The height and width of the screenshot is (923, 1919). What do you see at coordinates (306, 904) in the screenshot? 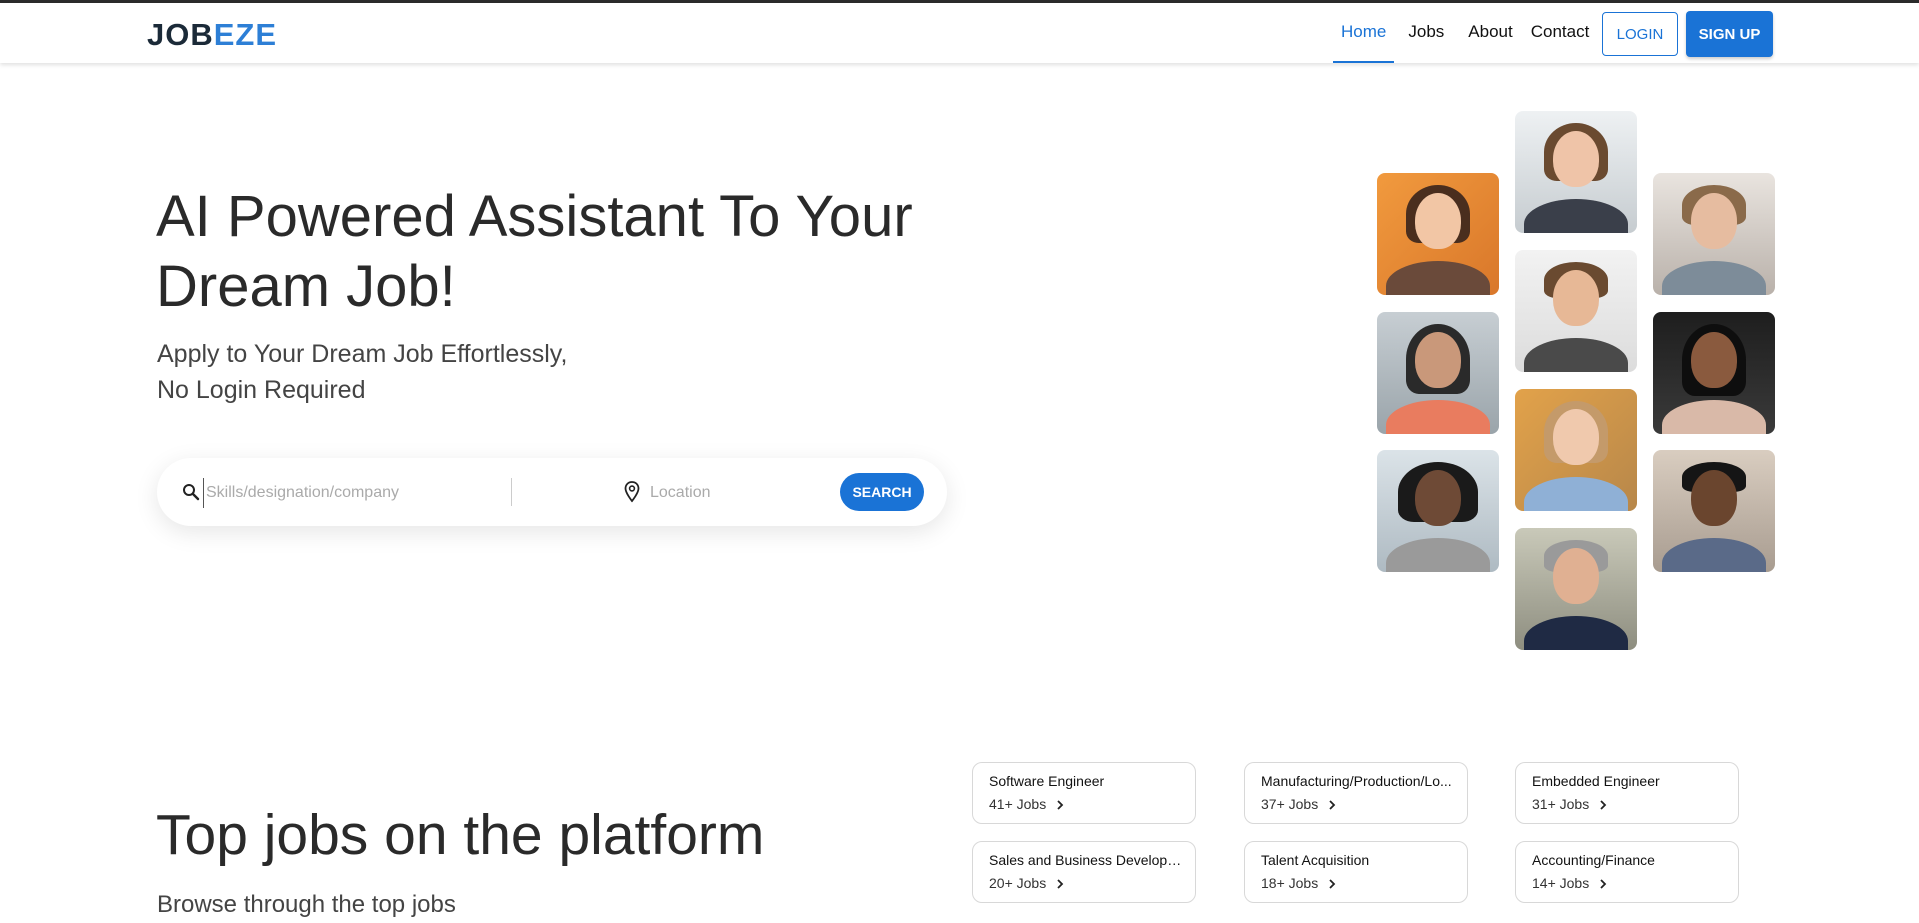
I see `top-jobs-subtitle: Browse through the top jobs` at bounding box center [306, 904].